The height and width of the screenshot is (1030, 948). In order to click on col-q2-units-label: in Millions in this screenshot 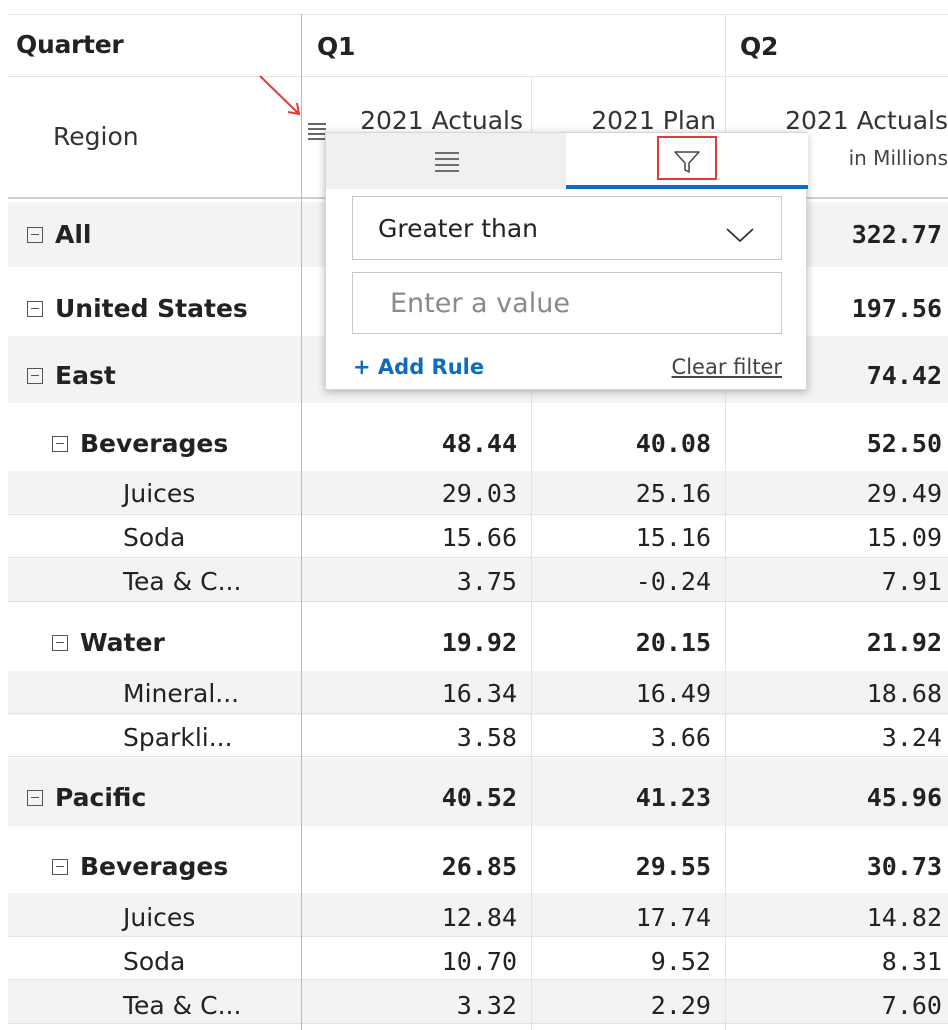, I will do `click(898, 158)`.